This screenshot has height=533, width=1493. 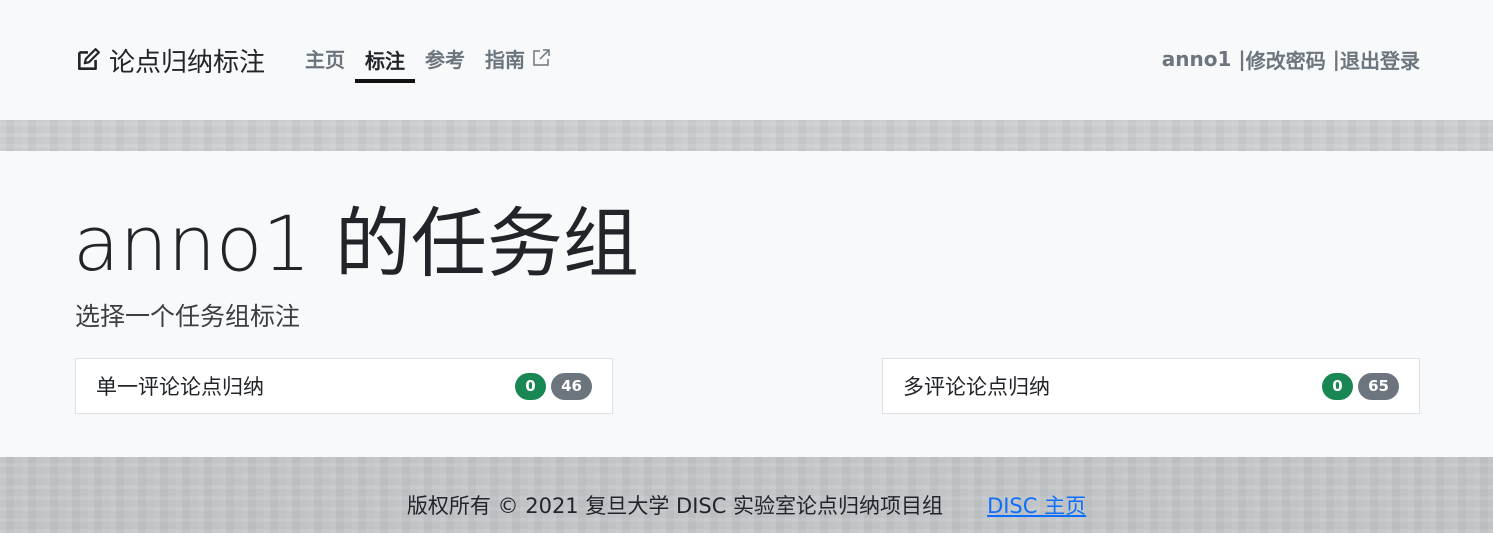 What do you see at coordinates (1036, 505) in the screenshot?
I see `disc-home-link: DISC 主页` at bounding box center [1036, 505].